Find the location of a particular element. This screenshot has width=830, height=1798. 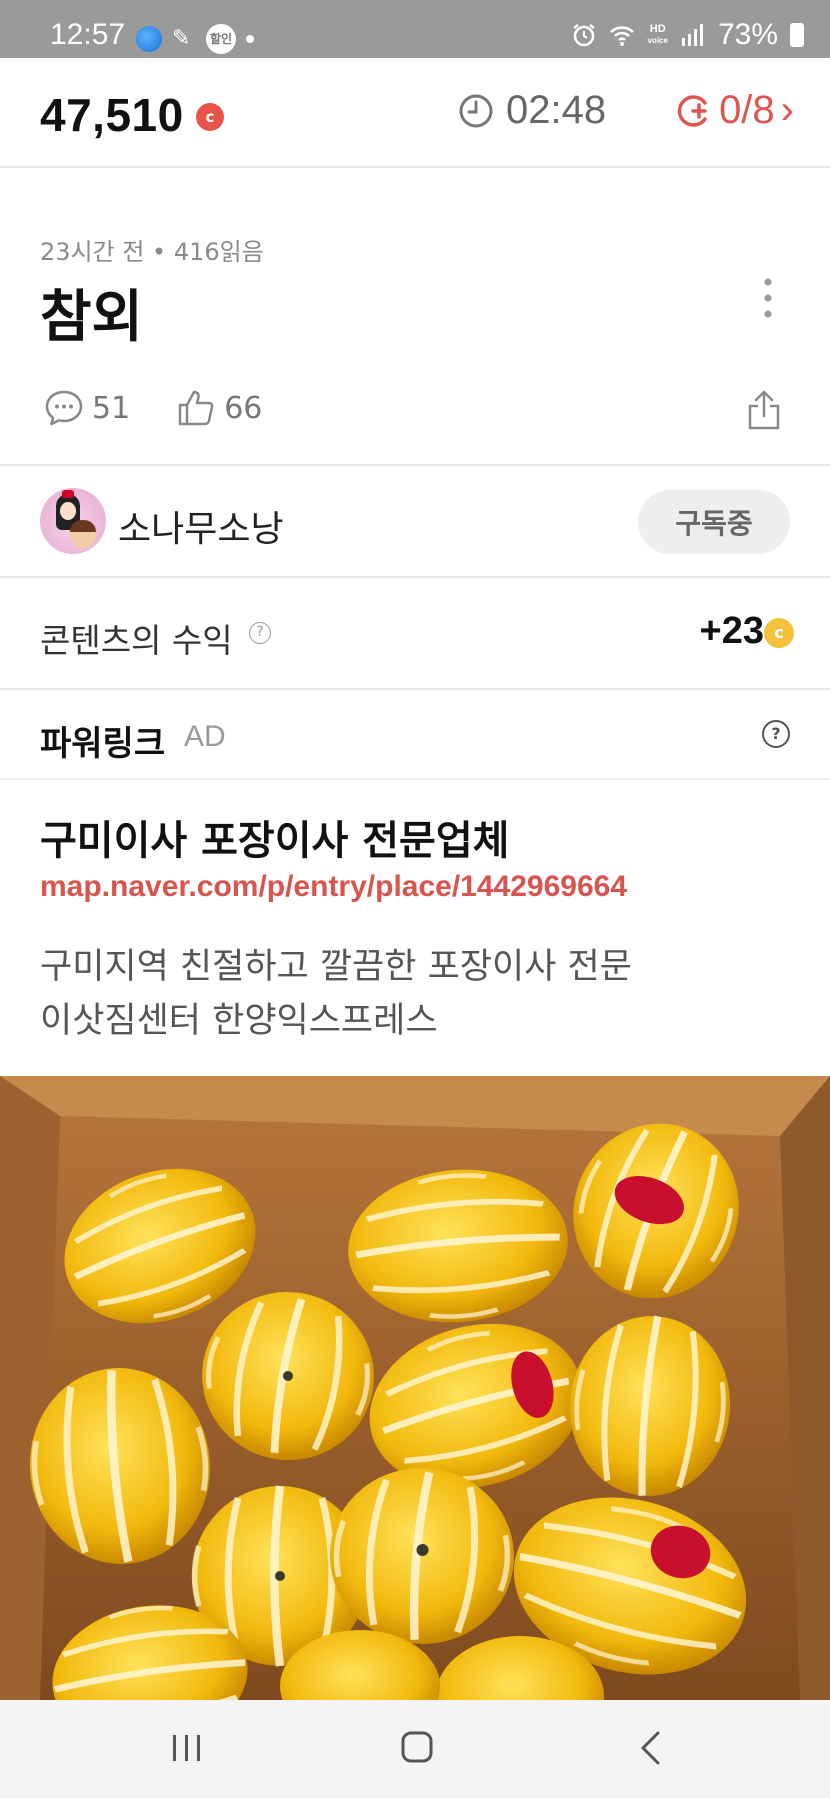

status-right-icons: HD voice 73% is located at coordinates (687, 35).